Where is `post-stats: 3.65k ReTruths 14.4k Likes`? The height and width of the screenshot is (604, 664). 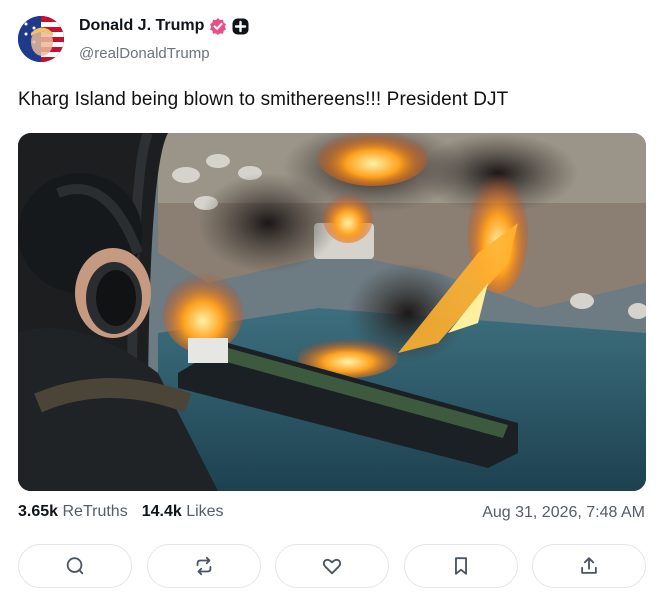
post-stats: 3.65k ReTruths 14.4k Likes is located at coordinates (121, 512).